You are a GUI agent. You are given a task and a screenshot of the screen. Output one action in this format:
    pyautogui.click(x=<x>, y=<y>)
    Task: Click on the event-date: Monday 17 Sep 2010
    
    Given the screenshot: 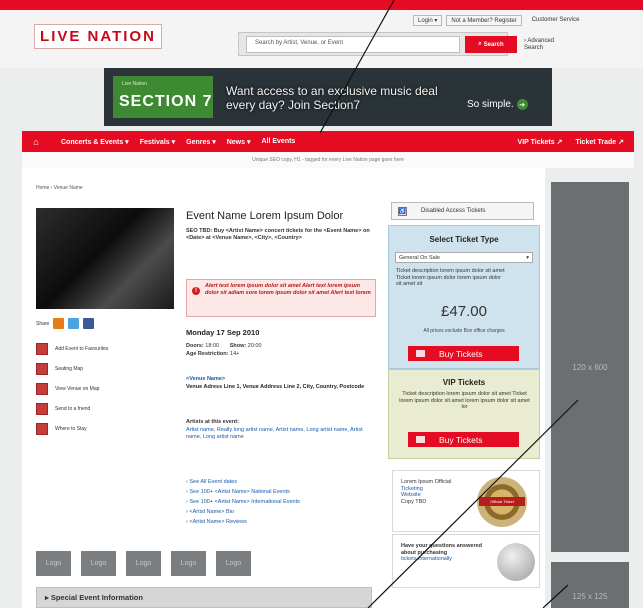 What is the action you would take?
    pyautogui.click(x=223, y=332)
    